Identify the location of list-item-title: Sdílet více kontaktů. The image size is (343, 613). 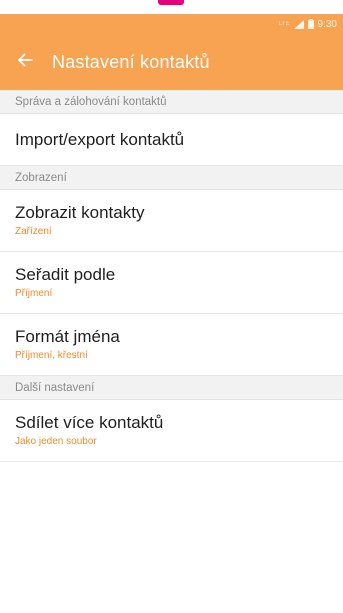
(89, 422).